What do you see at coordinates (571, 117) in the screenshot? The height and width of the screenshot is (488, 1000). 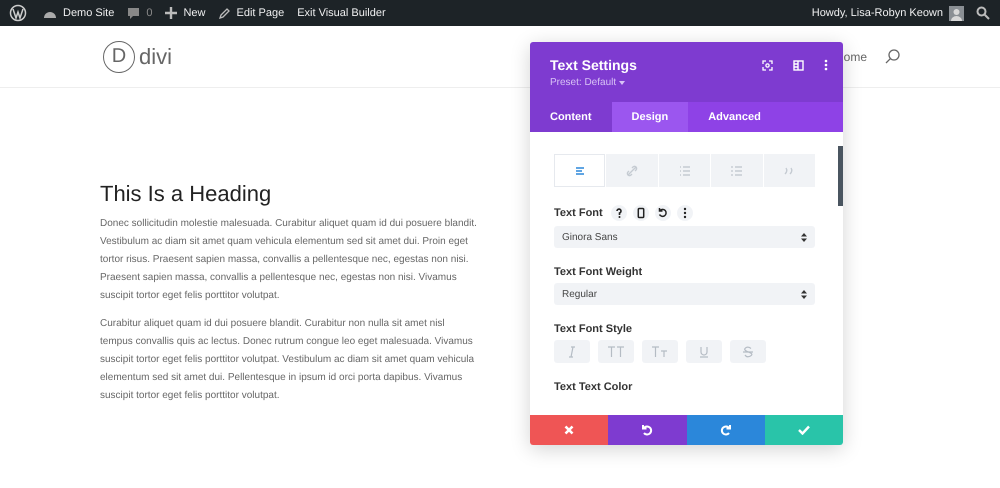 I see `settings-tab: Content` at bounding box center [571, 117].